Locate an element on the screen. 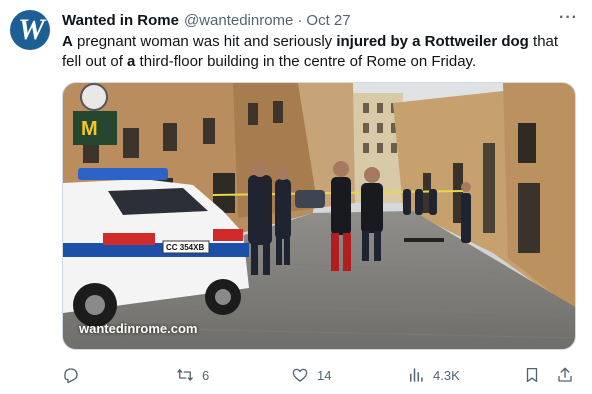 This screenshot has height=394, width=592. tweet-header: Wanted in Rome @wantedinrome · Oct 27 is located at coordinates (322, 20).